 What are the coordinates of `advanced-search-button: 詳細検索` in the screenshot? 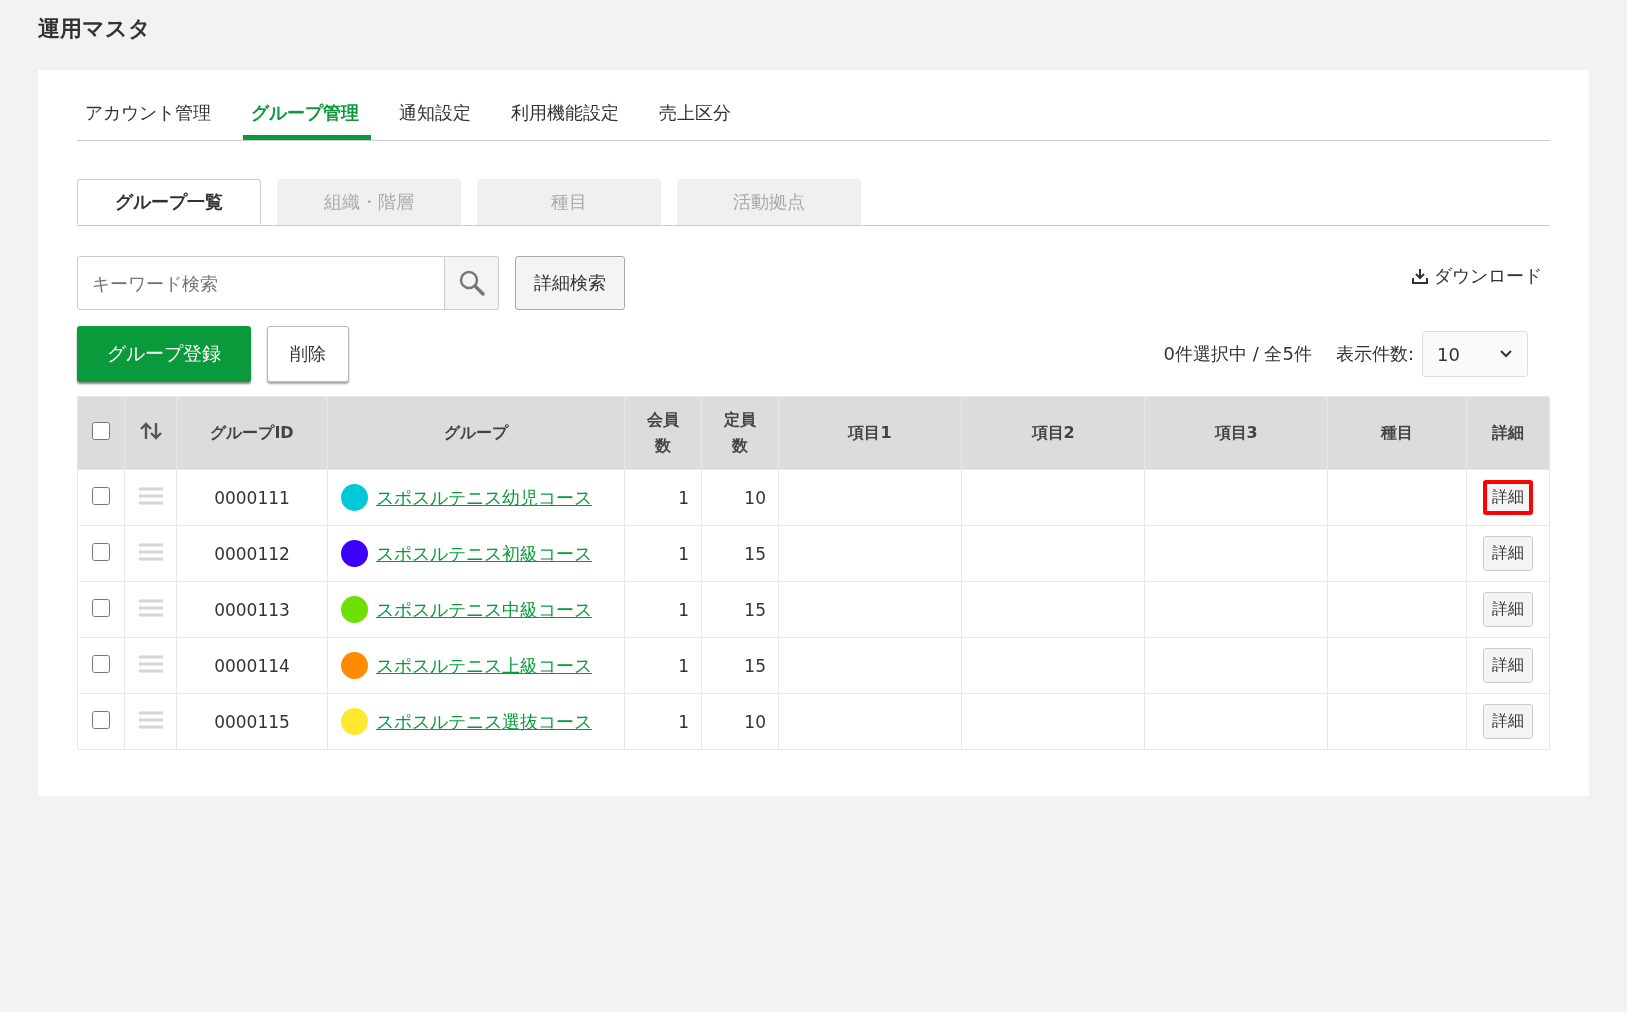 It's located at (570, 283).